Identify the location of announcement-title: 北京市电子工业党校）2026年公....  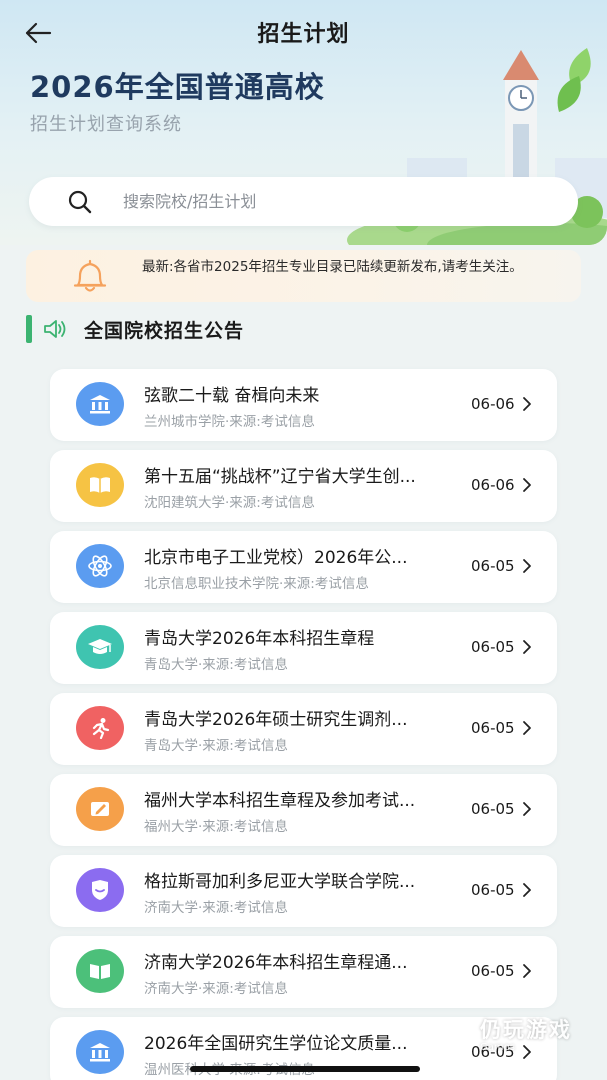
(276, 558).